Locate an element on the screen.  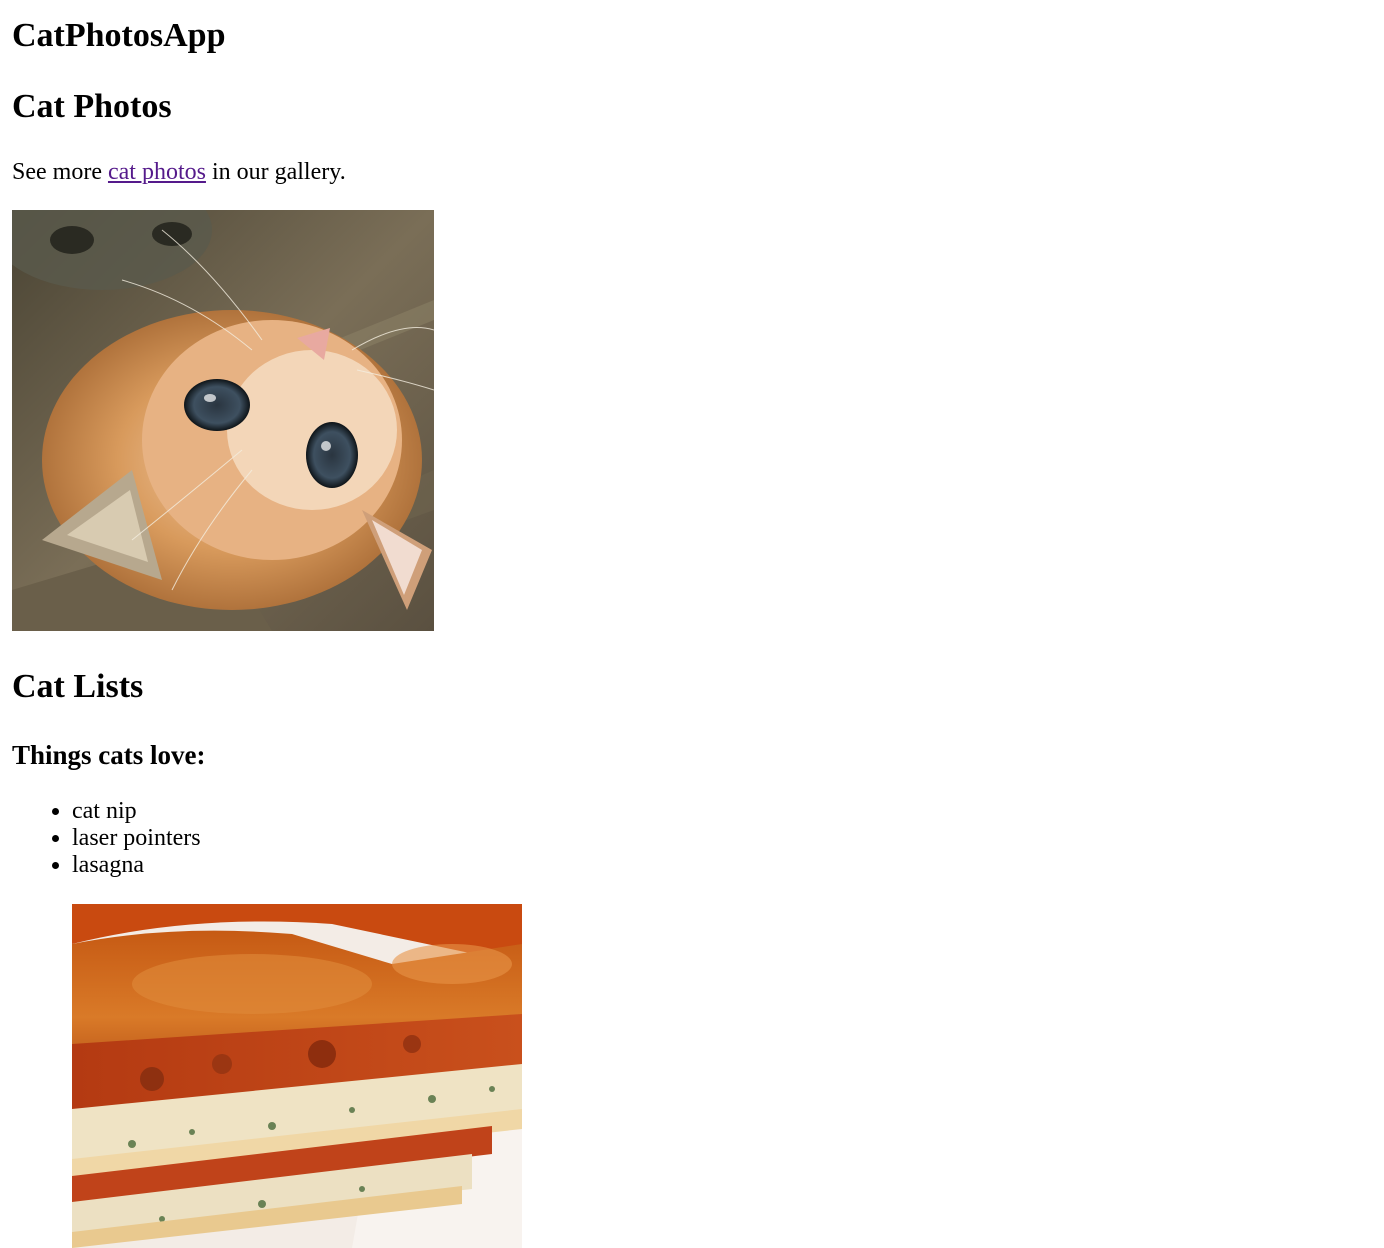
things-cats-love-list: cat nip laser pointers lasagna is located at coordinates (106, 838).